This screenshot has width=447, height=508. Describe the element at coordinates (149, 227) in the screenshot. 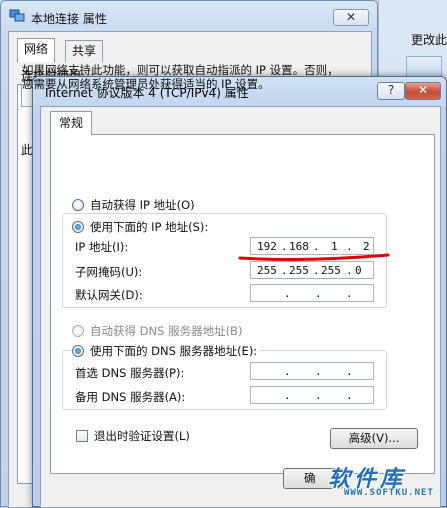

I see `ip-manual-label: 使用下面的 IP 地址(S):` at that location.